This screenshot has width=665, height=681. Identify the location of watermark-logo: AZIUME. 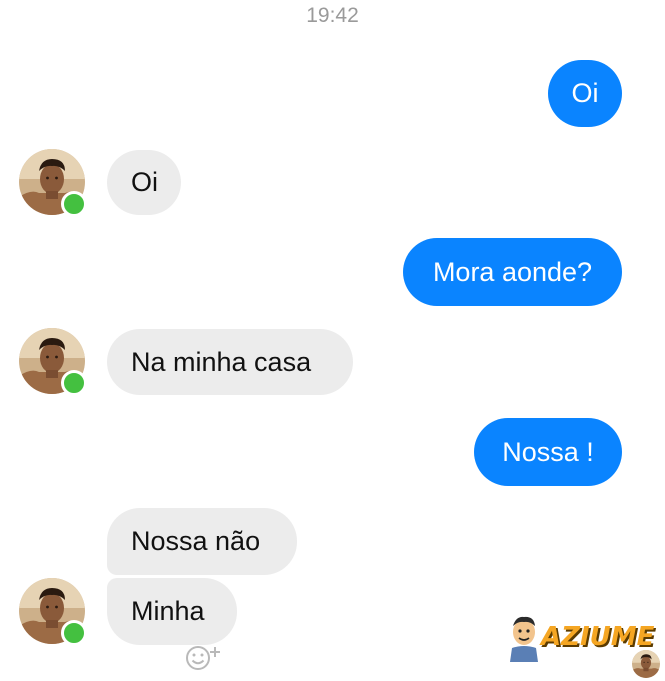
(582, 646).